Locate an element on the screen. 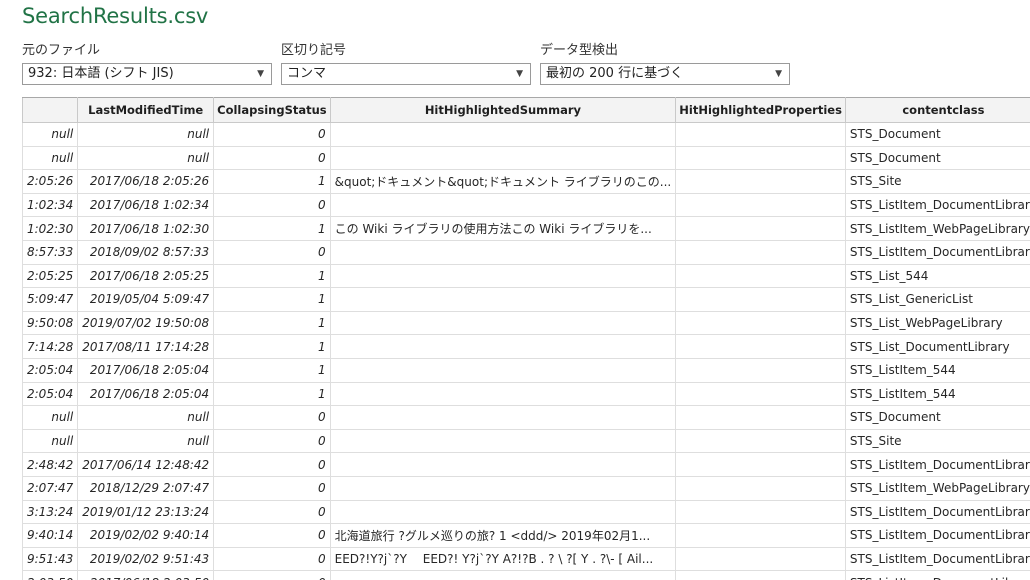 This screenshot has height=580, width=1030. table-cell: STS_Site is located at coordinates (937, 441).